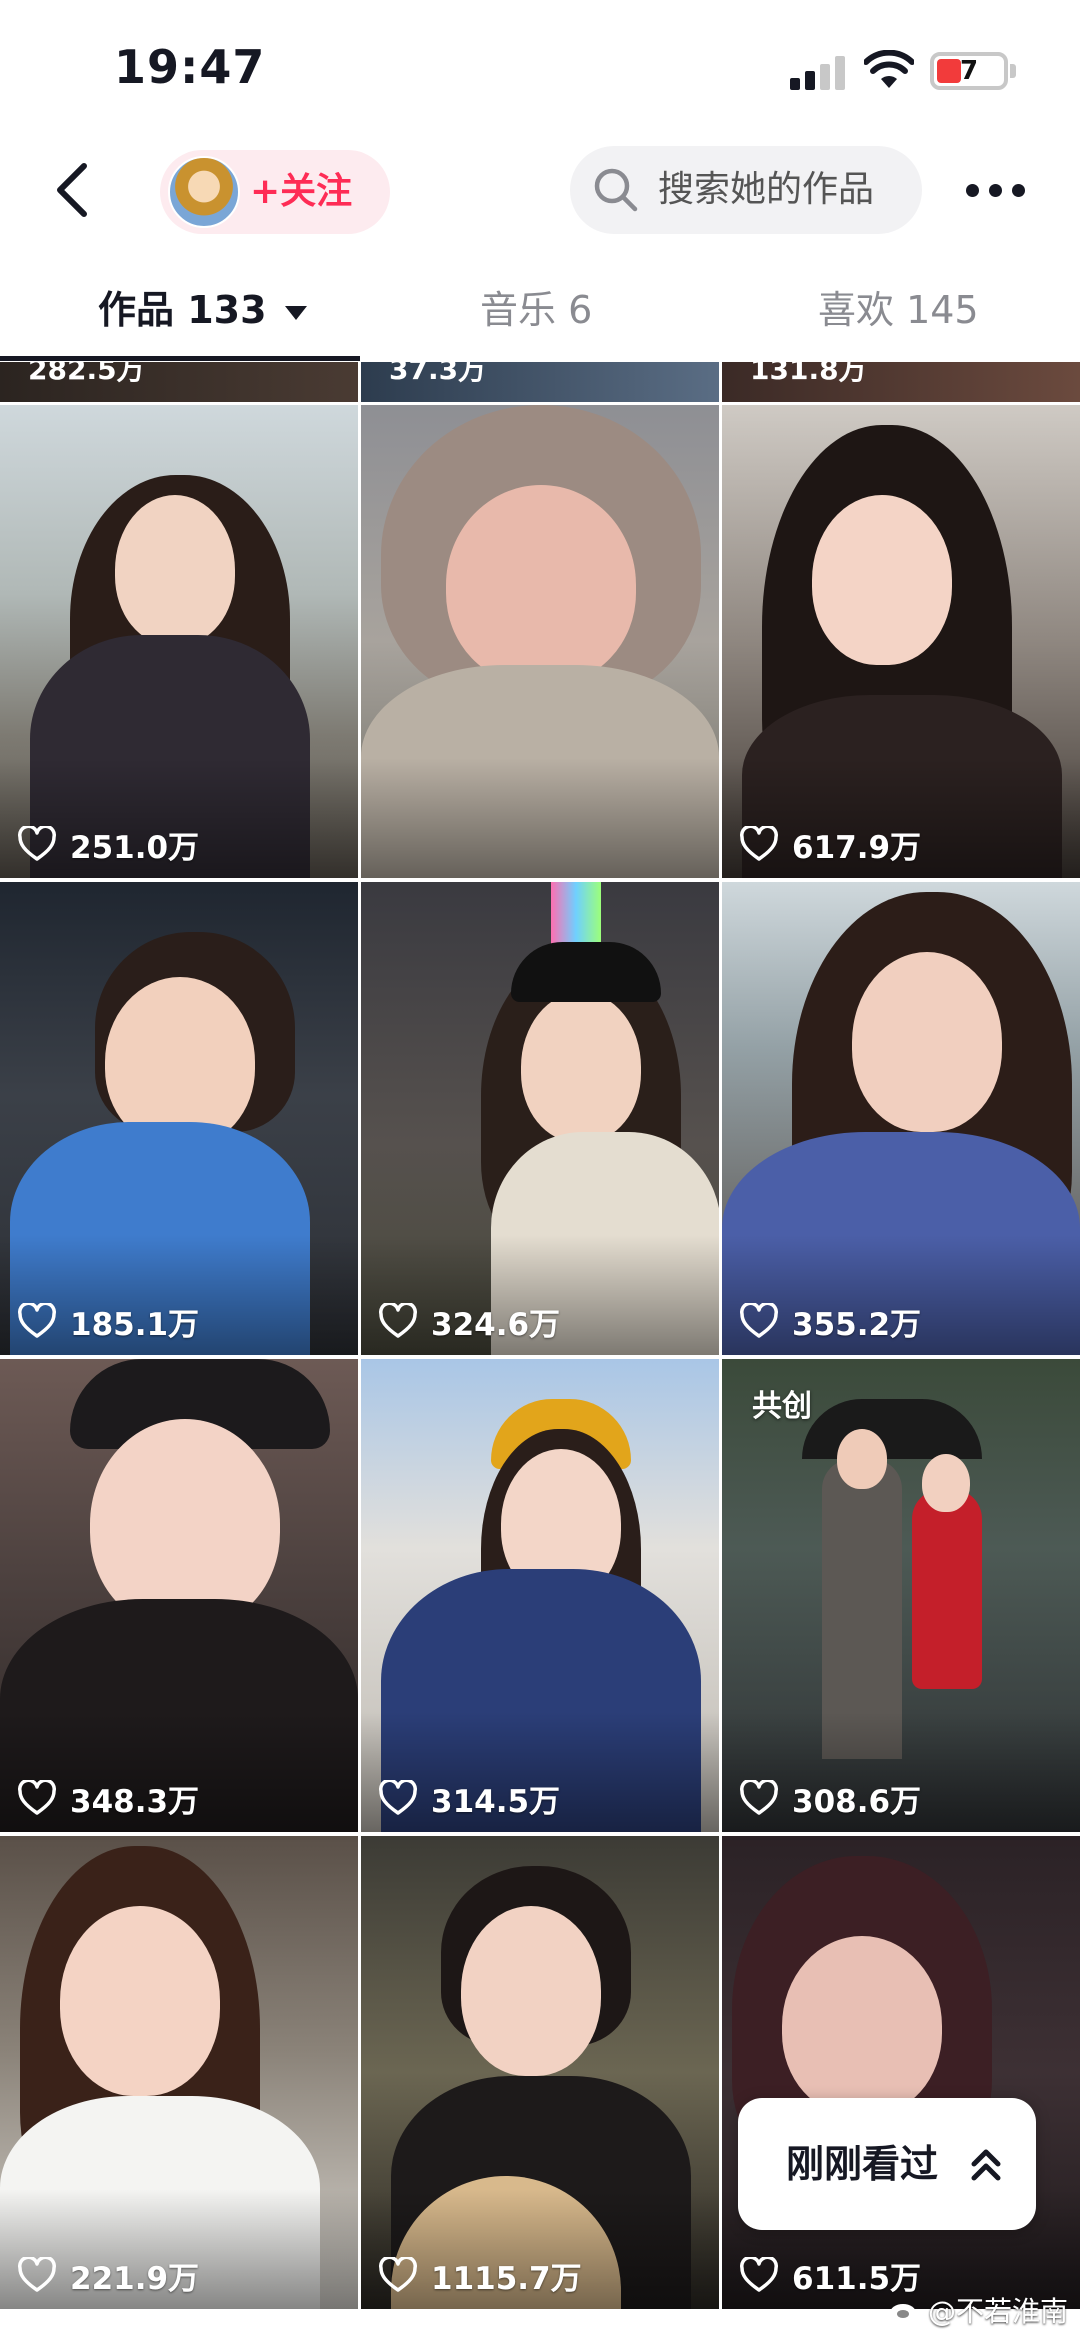 The image size is (1080, 2337). I want to click on status-bar: 19:47 7, so click(540, 70).